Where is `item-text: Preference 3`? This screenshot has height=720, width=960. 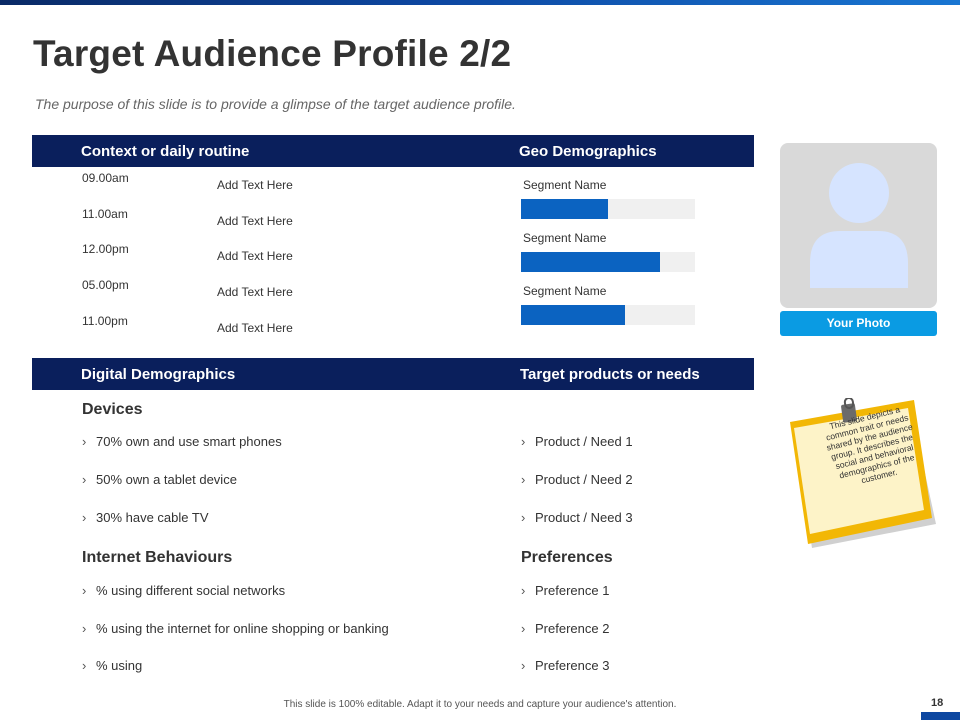 item-text: Preference 3 is located at coordinates (572, 665).